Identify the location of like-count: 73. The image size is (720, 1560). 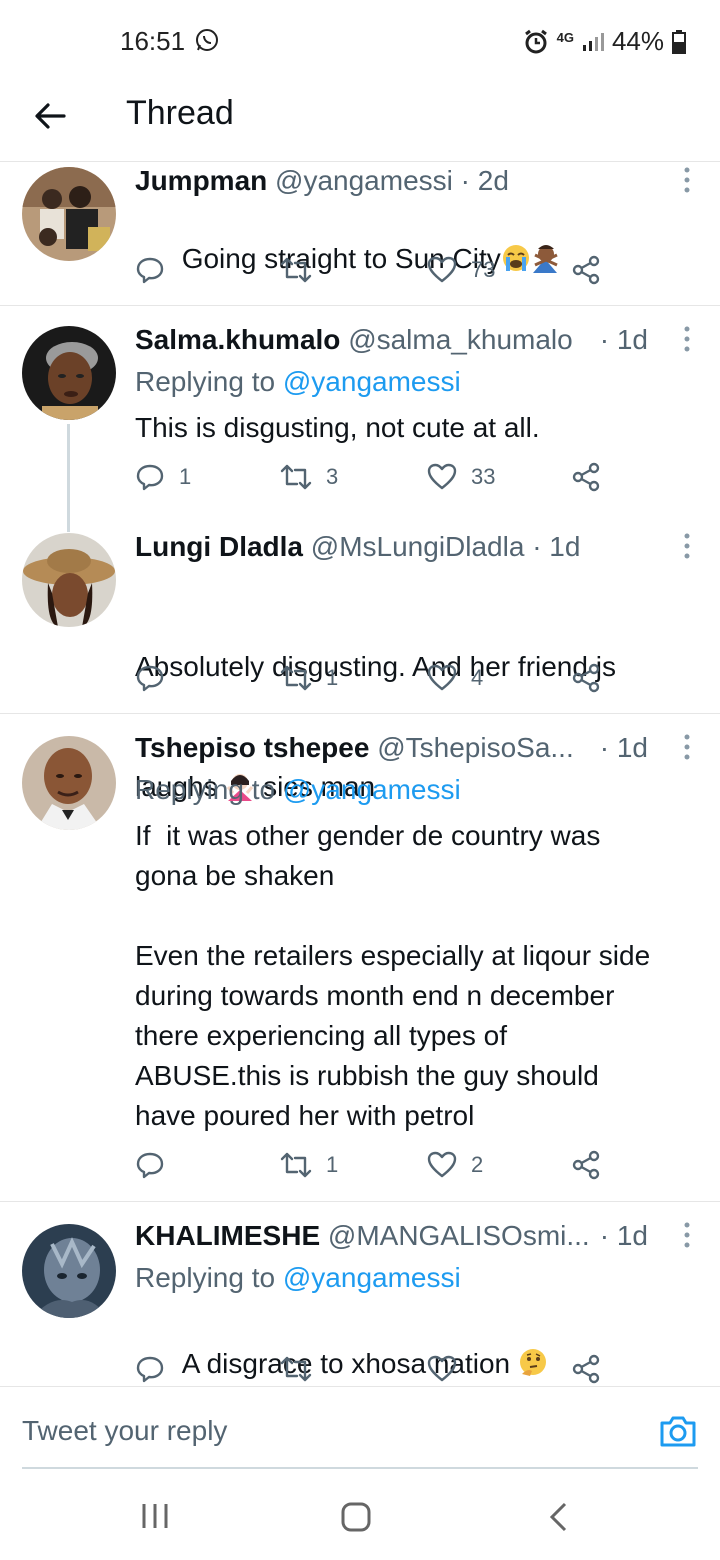
(483, 269).